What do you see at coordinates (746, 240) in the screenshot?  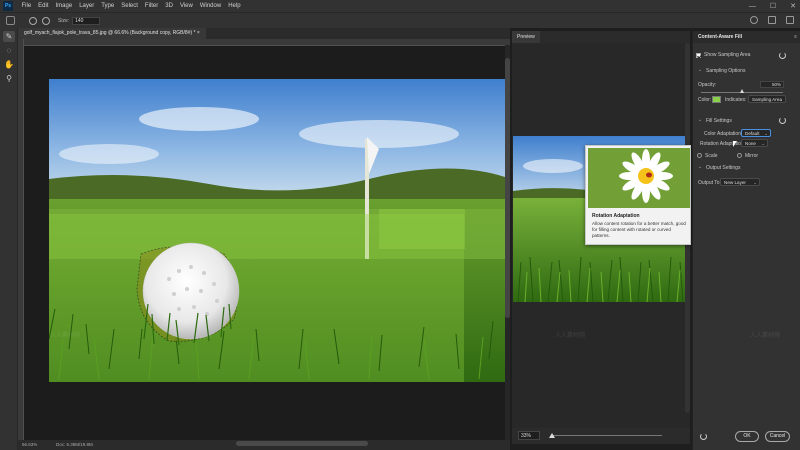 I see `content-aware-fill-panel: Content-Aware Fill ≡` at bounding box center [746, 240].